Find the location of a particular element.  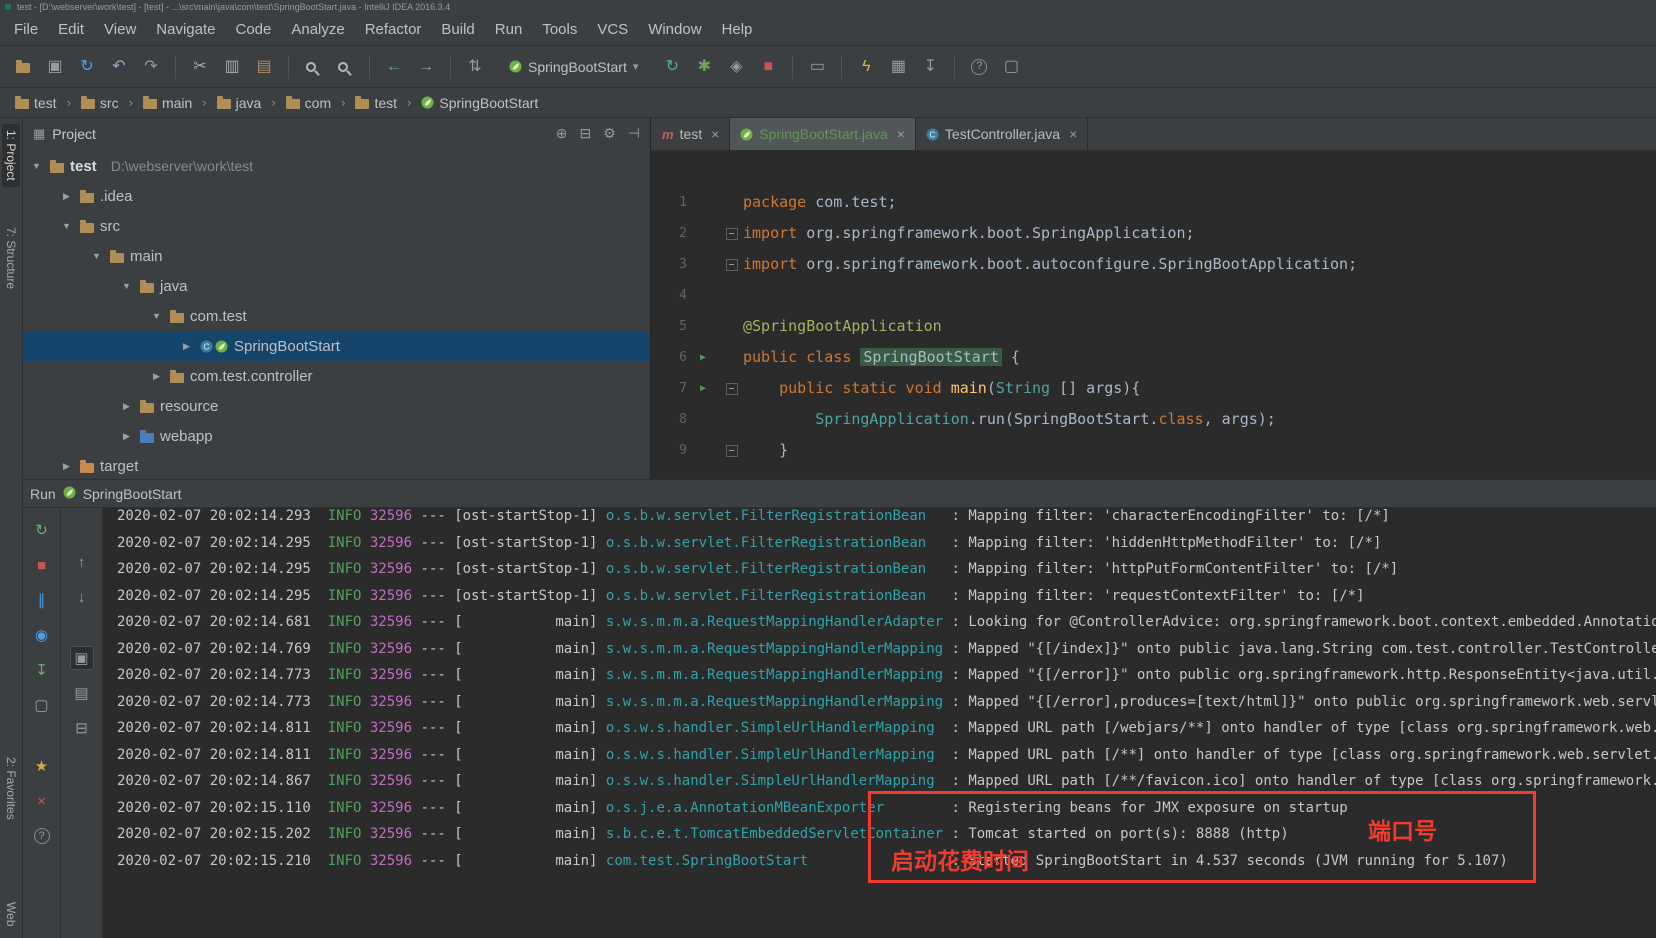

menu-analyze: Analyze is located at coordinates (317, 29).